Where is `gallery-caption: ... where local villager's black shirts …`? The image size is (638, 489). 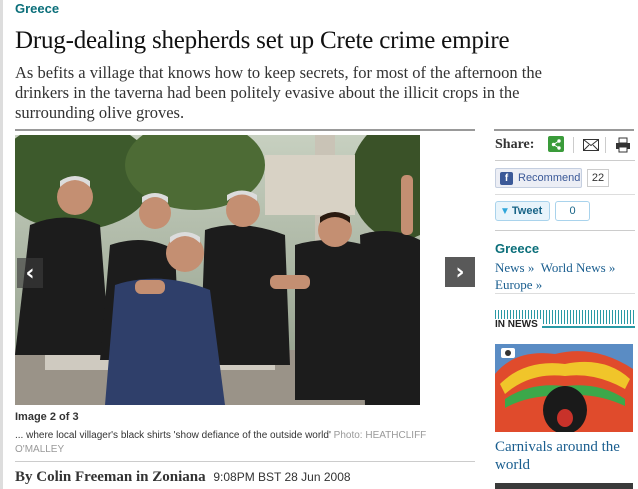 gallery-caption: ... where local villager's black shirts … is located at coordinates (245, 443).